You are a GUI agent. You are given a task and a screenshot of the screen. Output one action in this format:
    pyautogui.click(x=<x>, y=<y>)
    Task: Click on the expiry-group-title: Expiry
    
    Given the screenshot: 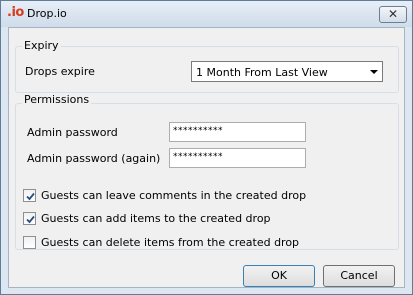 What is the action you would take?
    pyautogui.click(x=41, y=45)
    